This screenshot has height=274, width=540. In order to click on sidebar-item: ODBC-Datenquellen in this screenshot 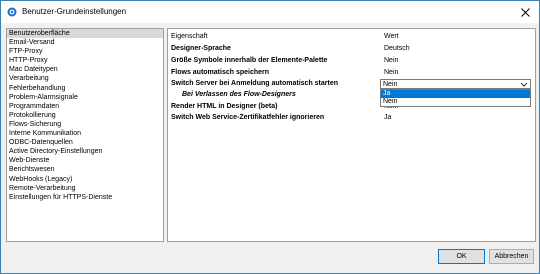, I will do `click(85, 142)`.